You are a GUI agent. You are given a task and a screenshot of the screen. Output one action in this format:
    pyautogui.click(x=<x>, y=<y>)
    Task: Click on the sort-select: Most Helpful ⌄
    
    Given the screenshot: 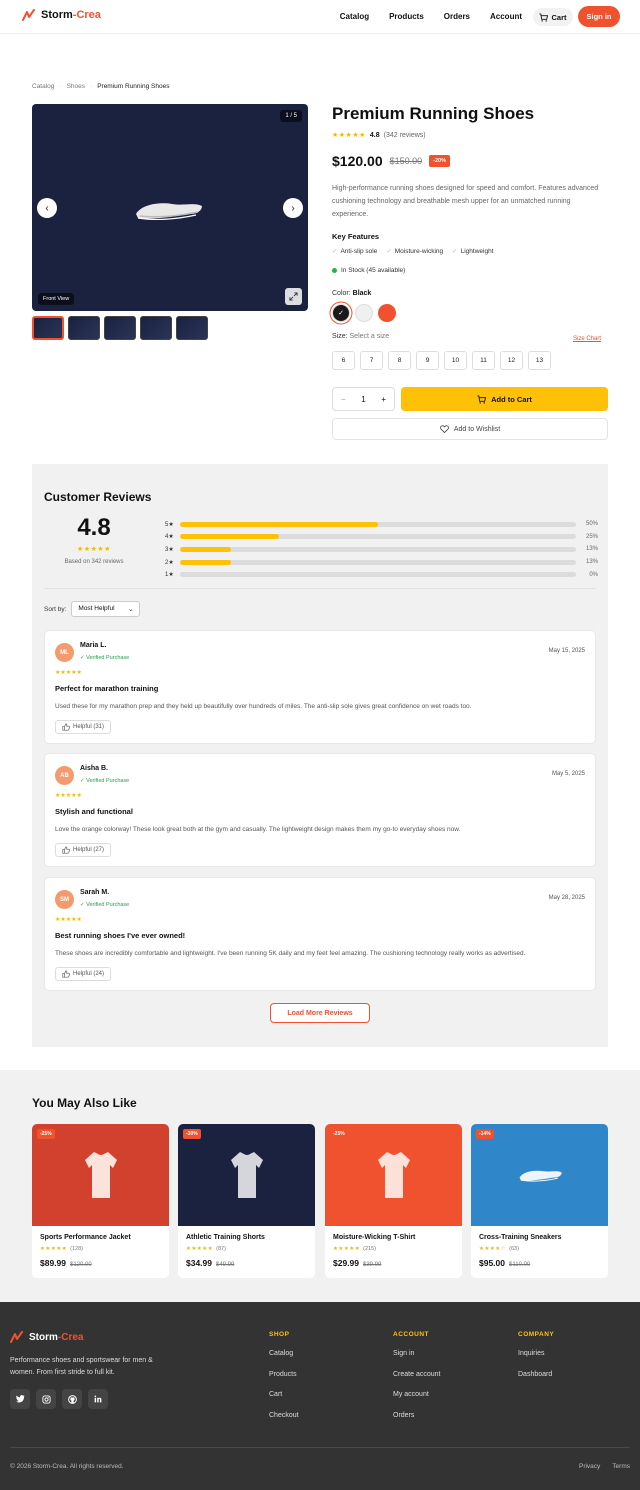 What is the action you would take?
    pyautogui.click(x=106, y=609)
    